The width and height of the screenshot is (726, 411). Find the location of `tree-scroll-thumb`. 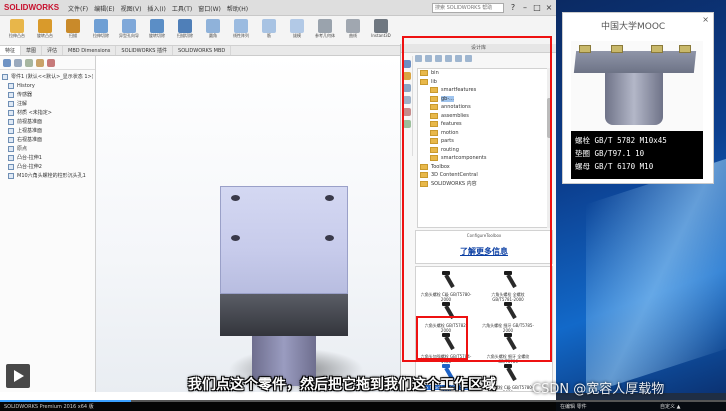

tree-scroll-thumb is located at coordinates (549, 118).